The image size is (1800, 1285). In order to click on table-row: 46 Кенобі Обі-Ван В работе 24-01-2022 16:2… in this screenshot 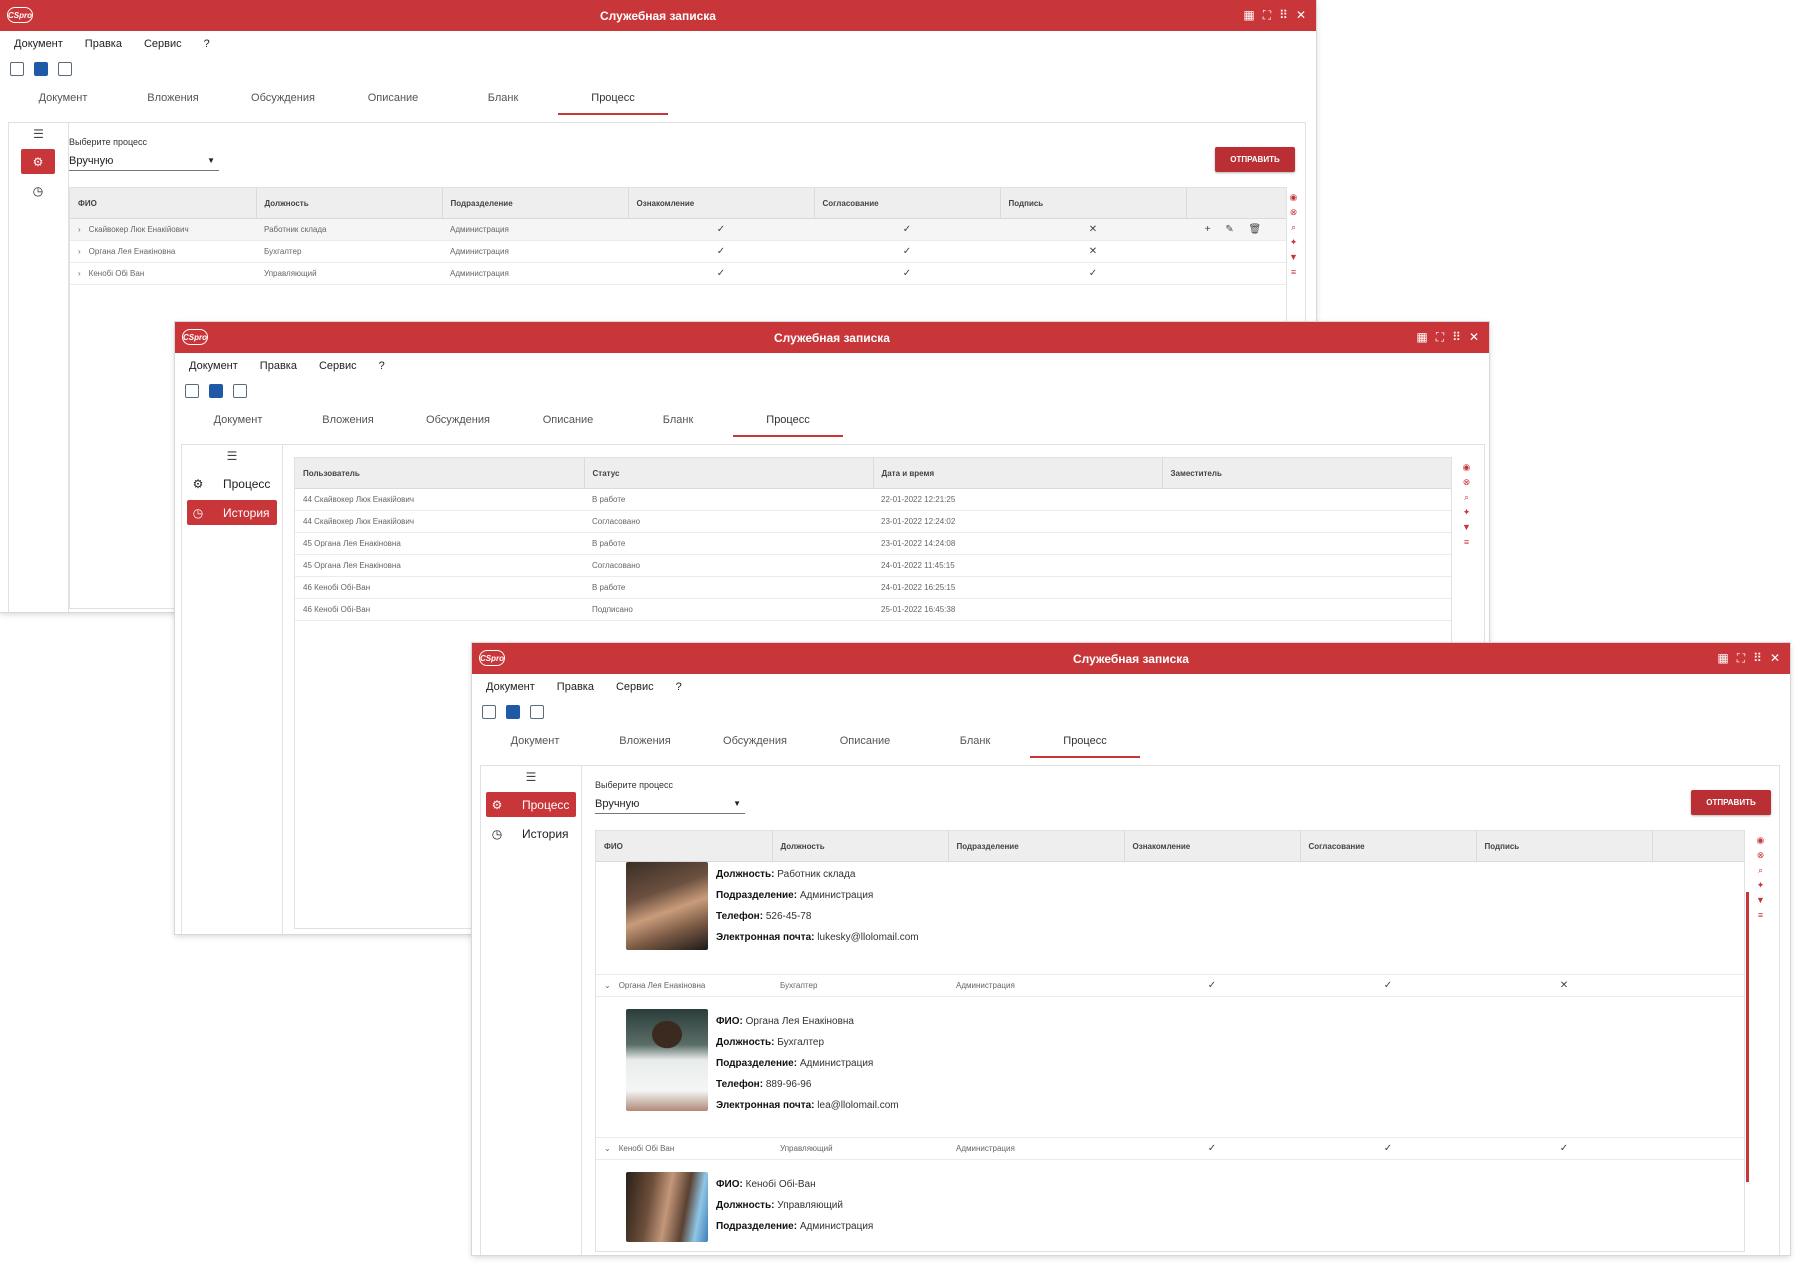, I will do `click(873, 587)`.